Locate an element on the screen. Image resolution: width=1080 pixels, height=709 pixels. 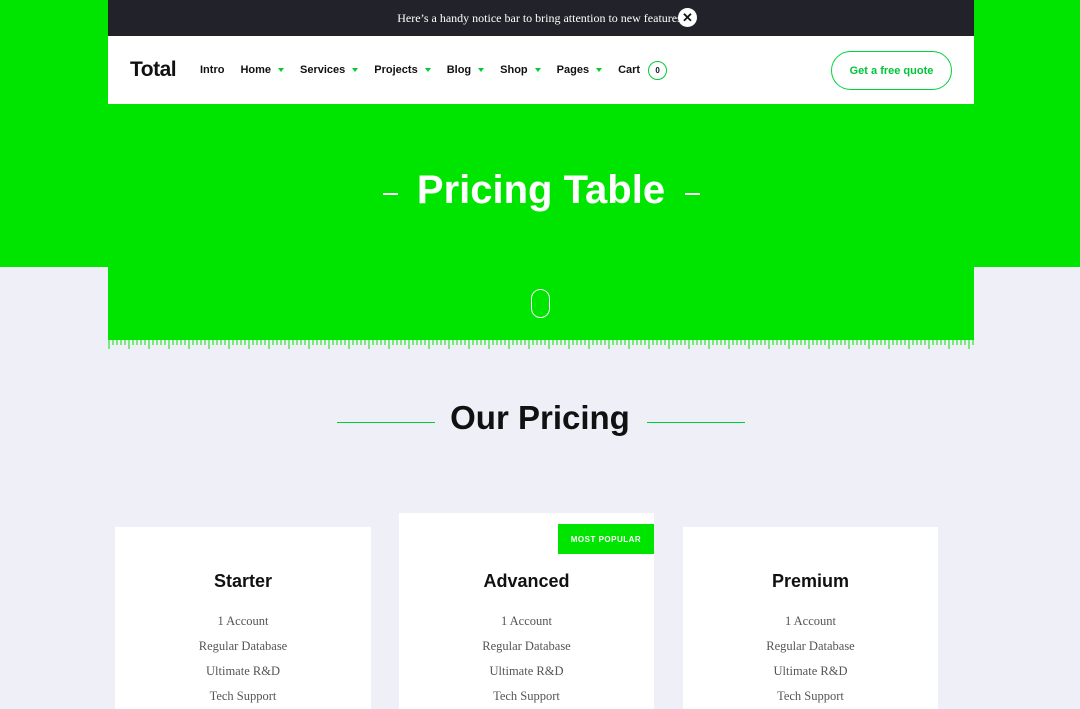
nav-item-blog: Blog is located at coordinates (465, 70).